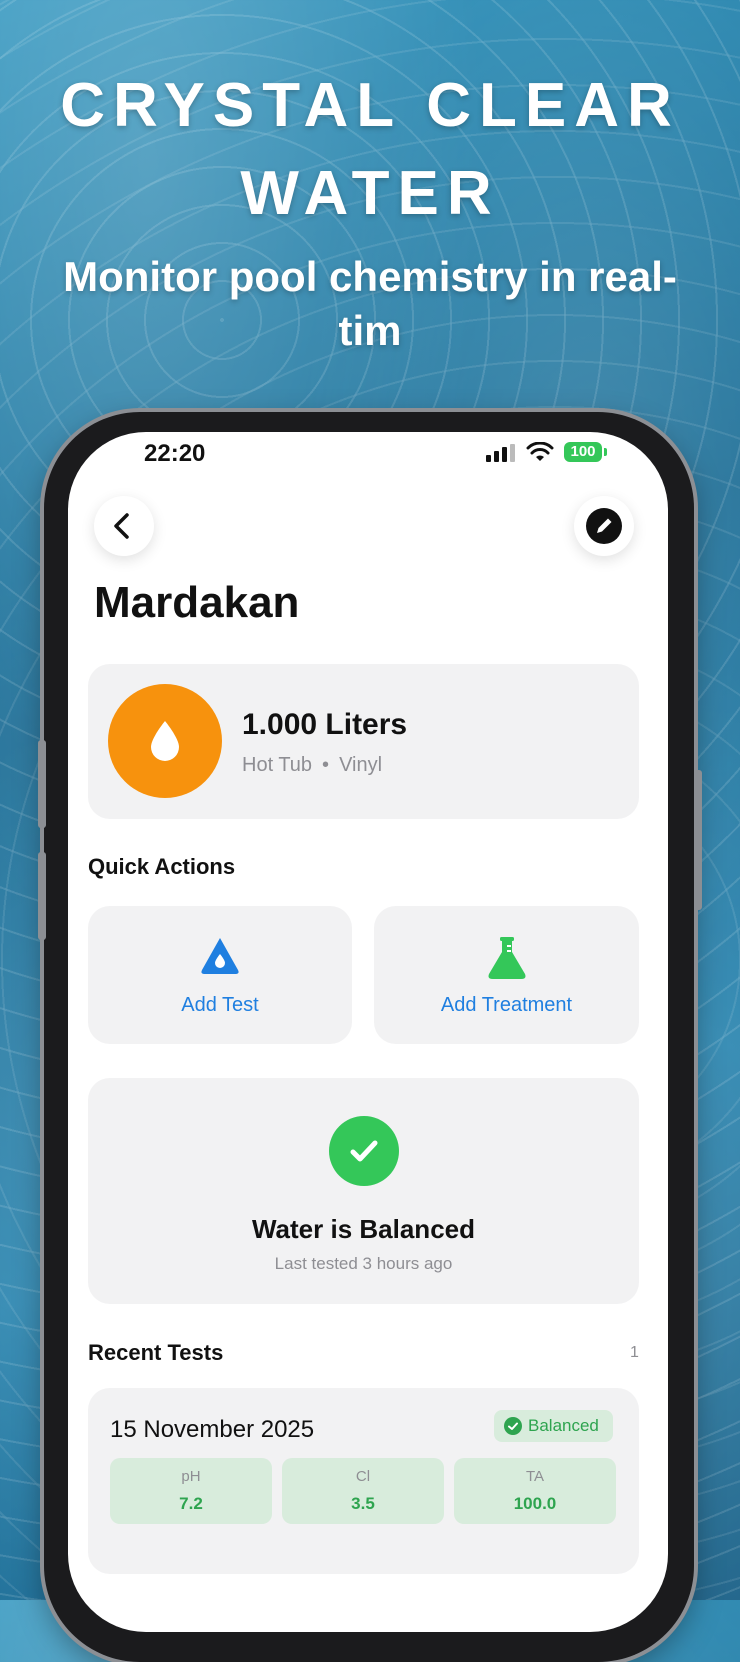 Image resolution: width=740 pixels, height=1662 pixels. I want to click on metric-value: 100.0, so click(535, 1503).